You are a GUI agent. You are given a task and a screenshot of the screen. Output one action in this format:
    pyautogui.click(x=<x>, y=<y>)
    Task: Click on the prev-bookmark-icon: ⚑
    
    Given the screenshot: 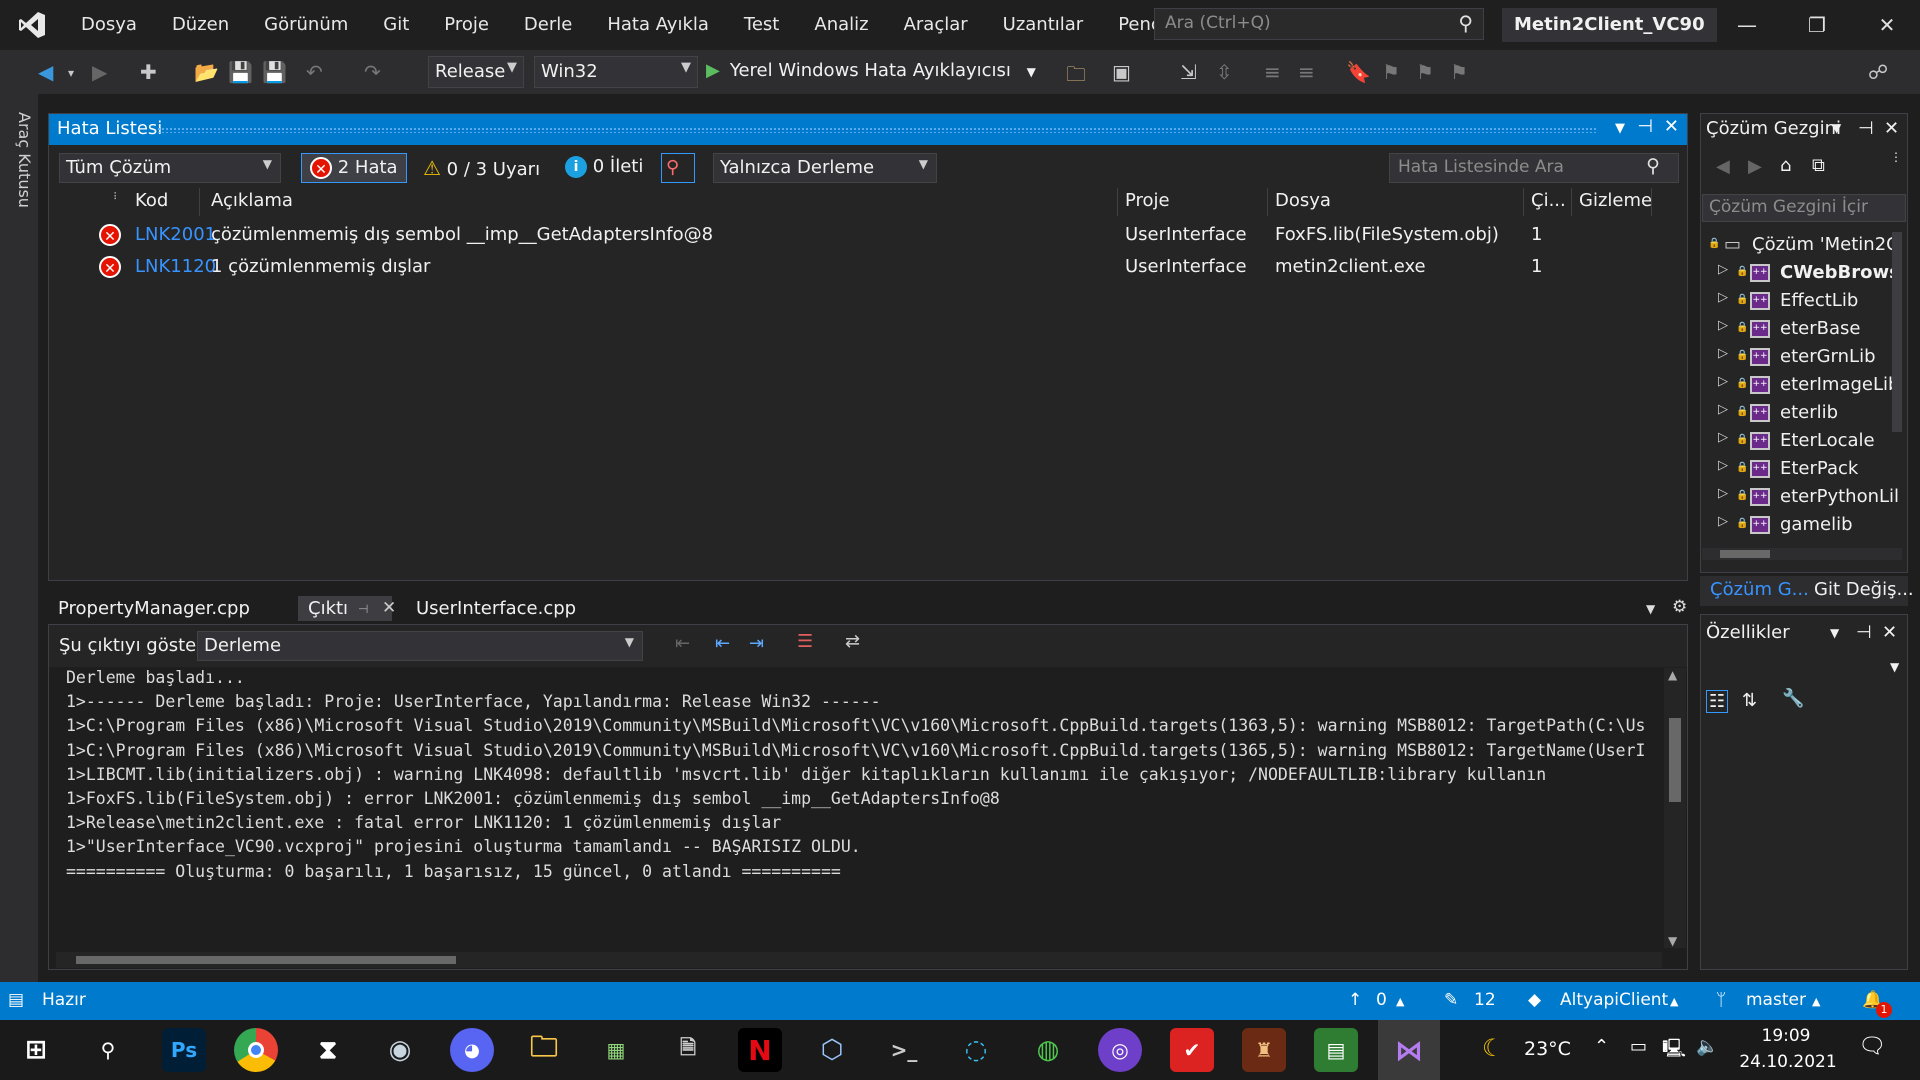 What is the action you would take?
    pyautogui.click(x=1391, y=72)
    